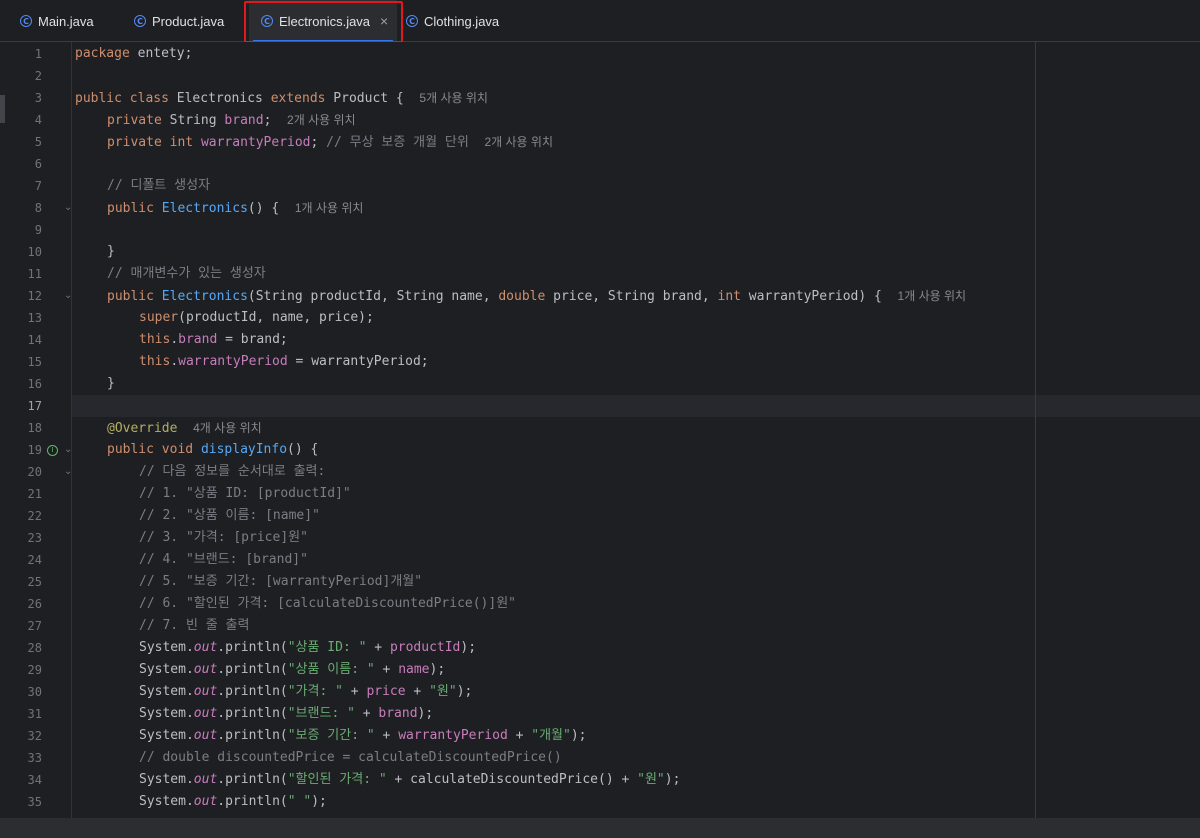 The width and height of the screenshot is (1200, 838). I want to click on comment: // 무상 보증 개월 단위, so click(397, 142).